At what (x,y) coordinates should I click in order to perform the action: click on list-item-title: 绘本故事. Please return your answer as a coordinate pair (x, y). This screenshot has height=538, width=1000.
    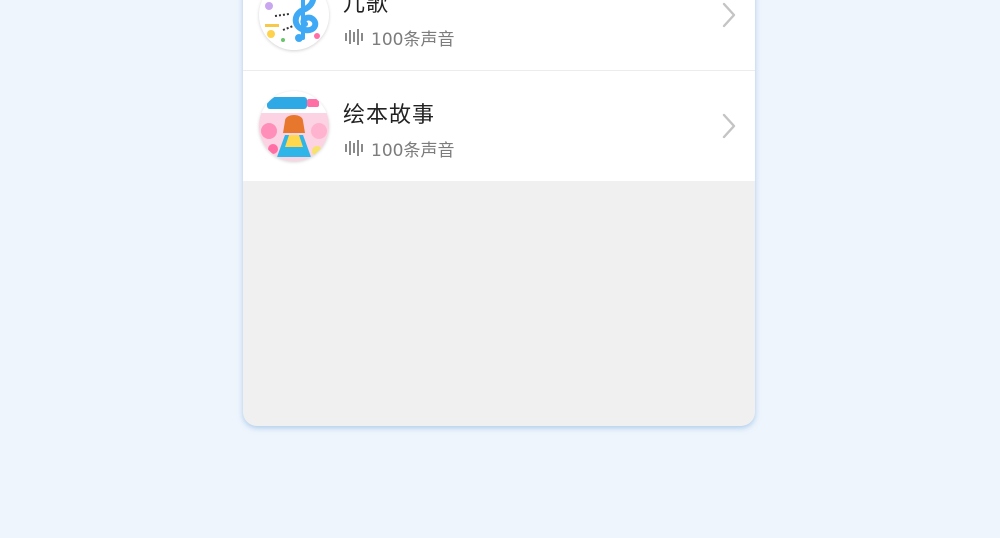
    Looking at the image, I should click on (389, 115).